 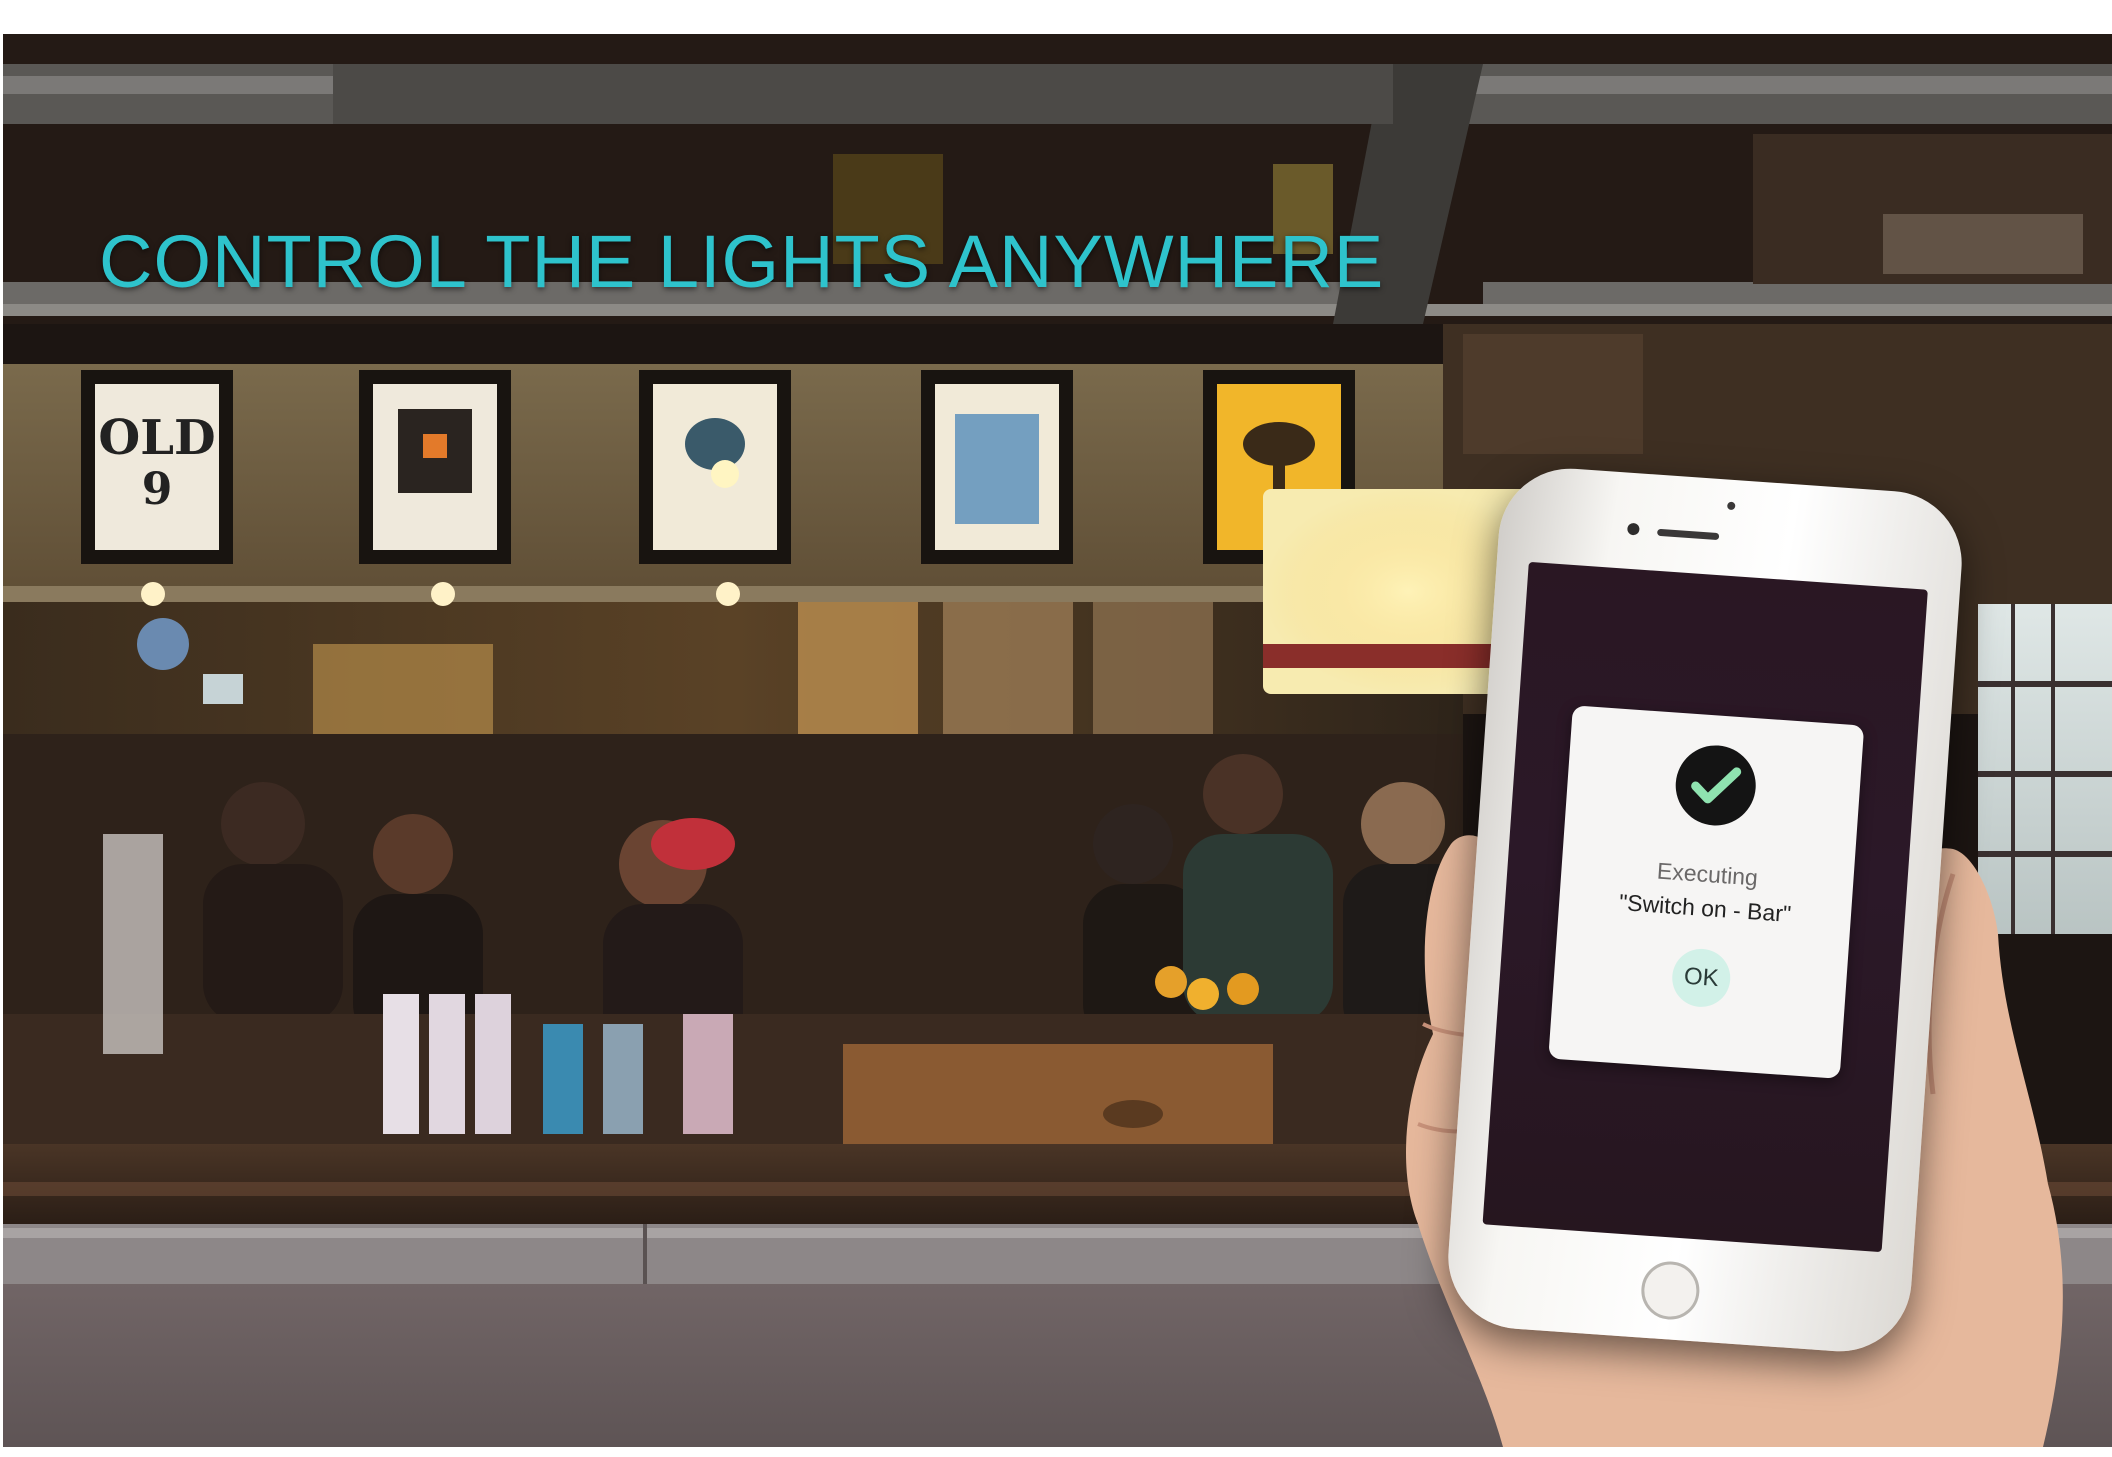 I want to click on proximity-sensor, so click(x=1731, y=506).